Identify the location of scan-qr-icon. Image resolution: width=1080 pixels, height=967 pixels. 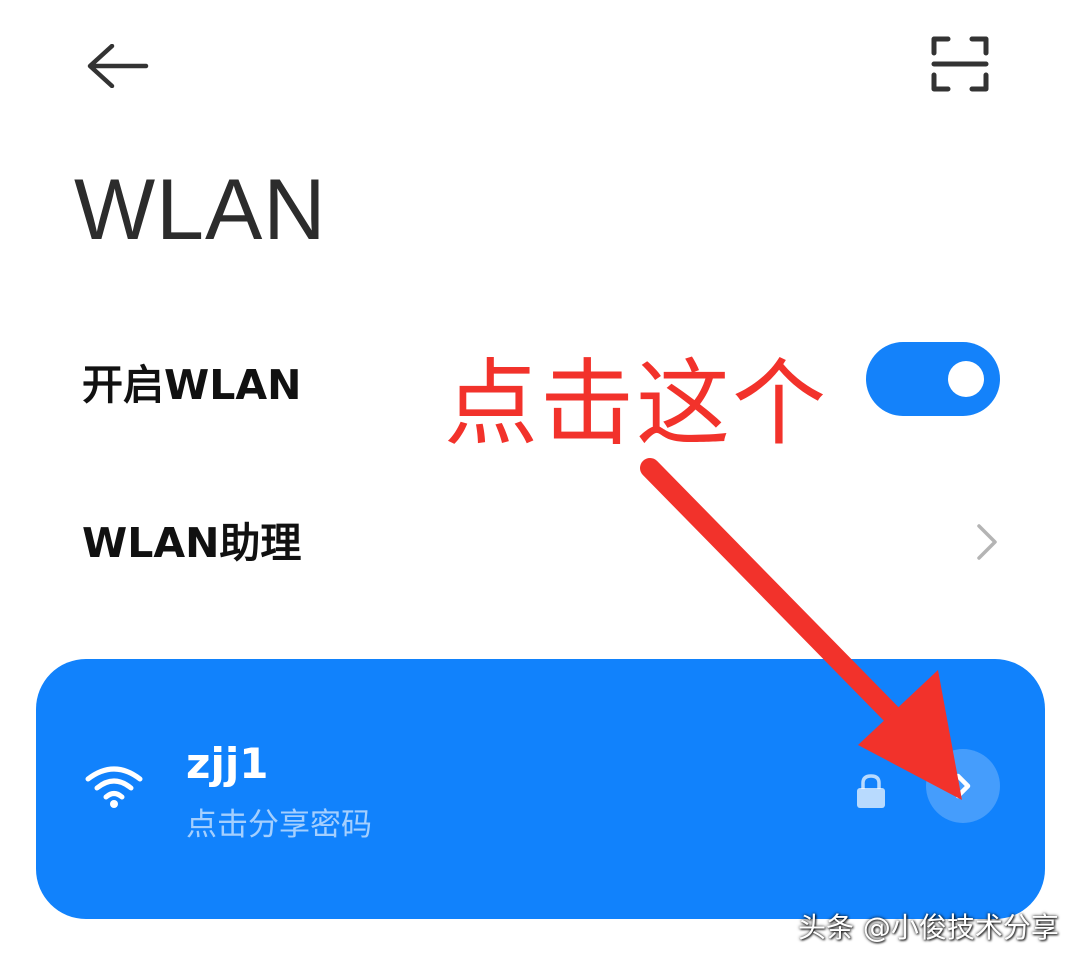
(960, 64).